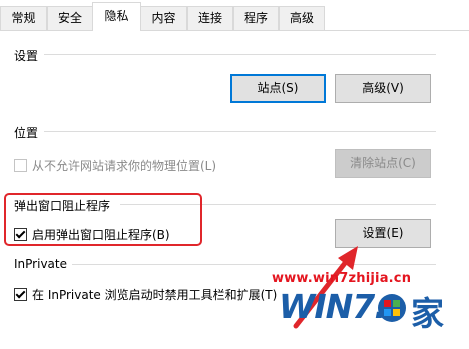 The height and width of the screenshot is (349, 469). What do you see at coordinates (383, 163) in the screenshot?
I see `clear-sites-button: 清除站点(C)` at bounding box center [383, 163].